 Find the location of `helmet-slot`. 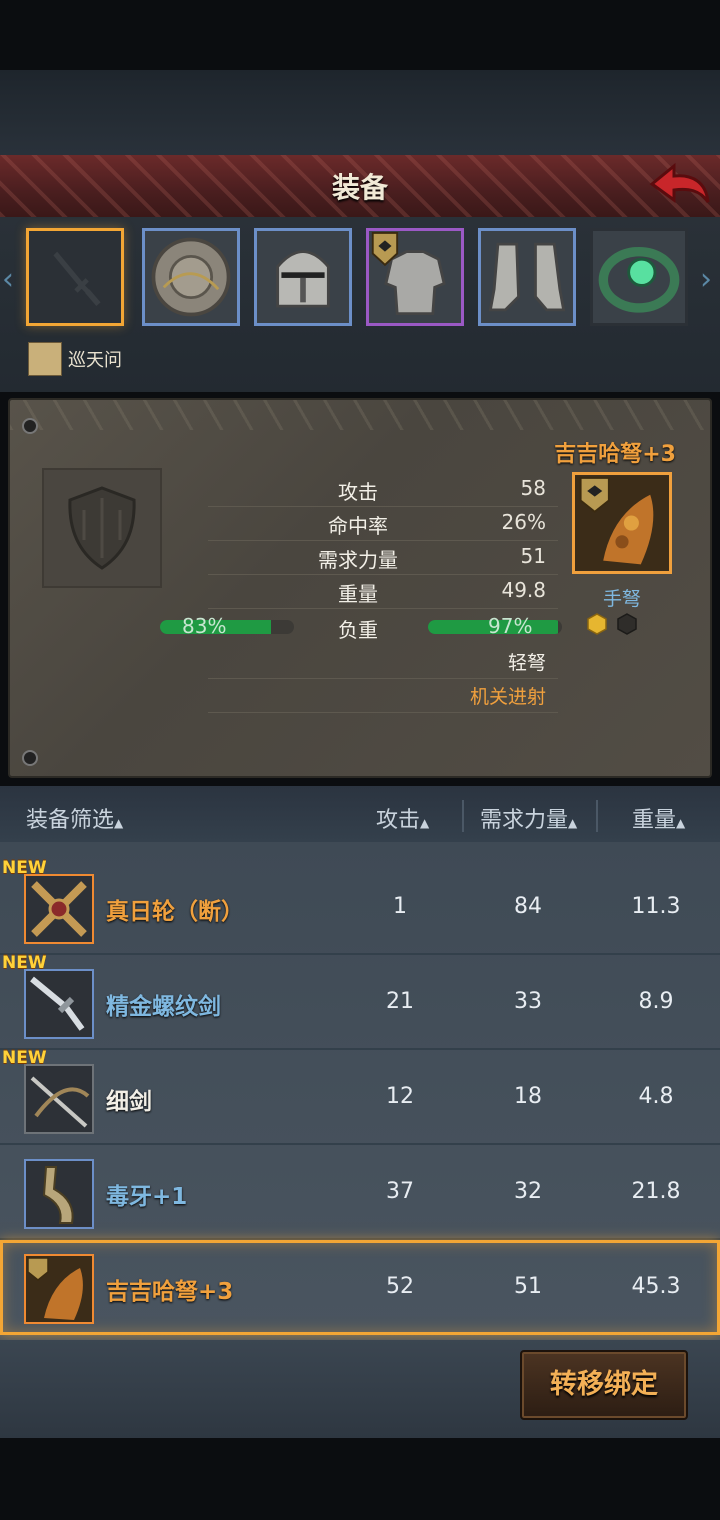

helmet-slot is located at coordinates (303, 277).